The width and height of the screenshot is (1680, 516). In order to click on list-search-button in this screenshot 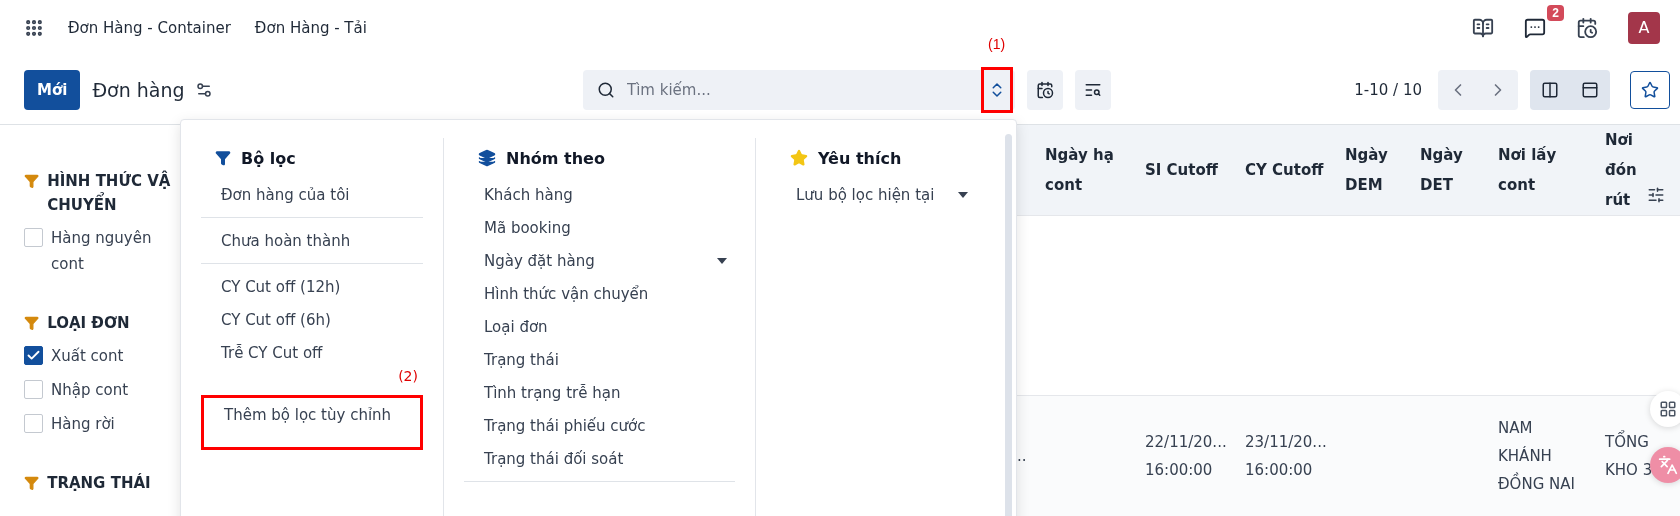, I will do `click(1093, 89)`.